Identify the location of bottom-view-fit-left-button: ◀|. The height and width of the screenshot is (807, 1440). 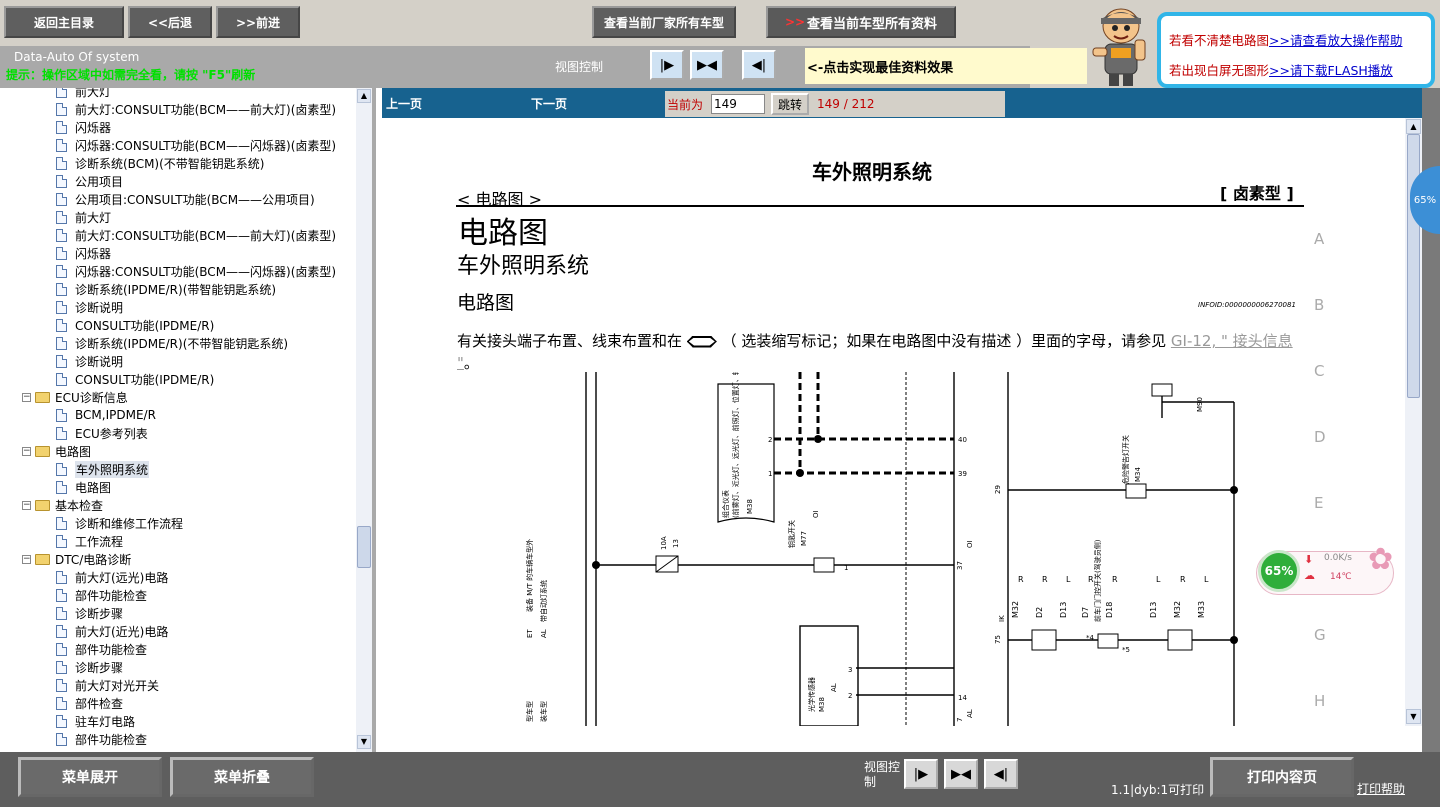
(1001, 774).